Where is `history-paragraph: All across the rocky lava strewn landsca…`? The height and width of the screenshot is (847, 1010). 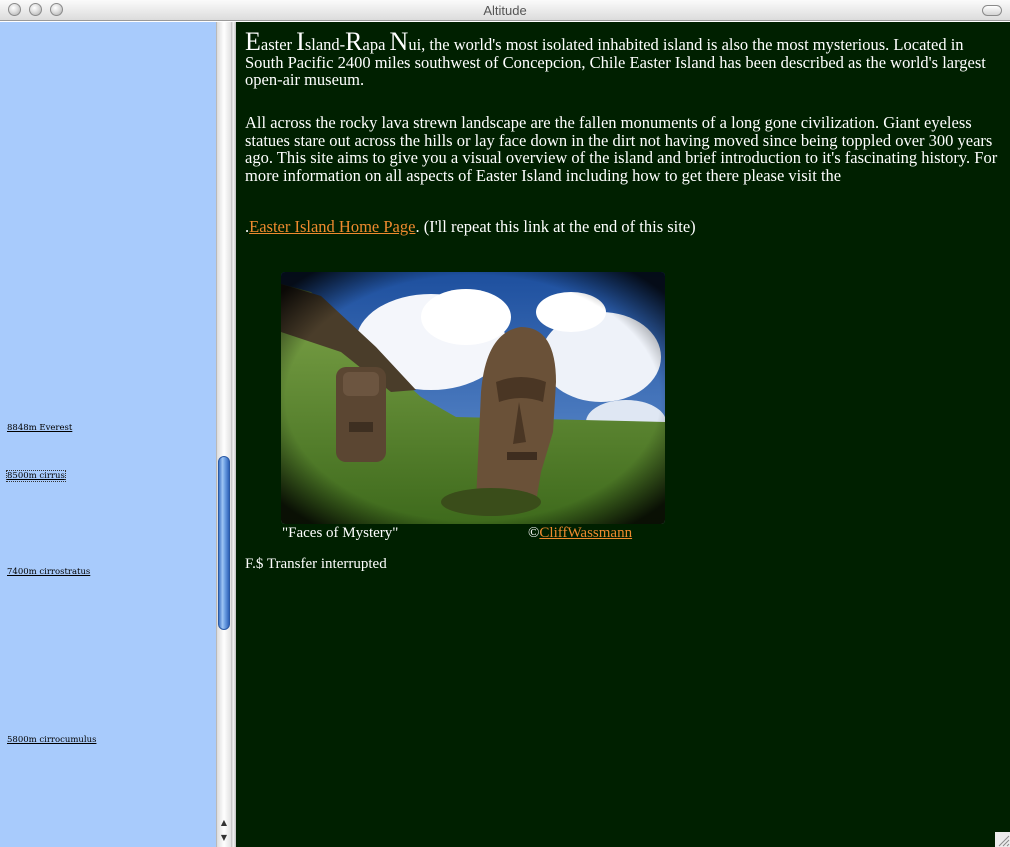 history-paragraph: All across the rocky lava strewn landsca… is located at coordinates (621, 149).